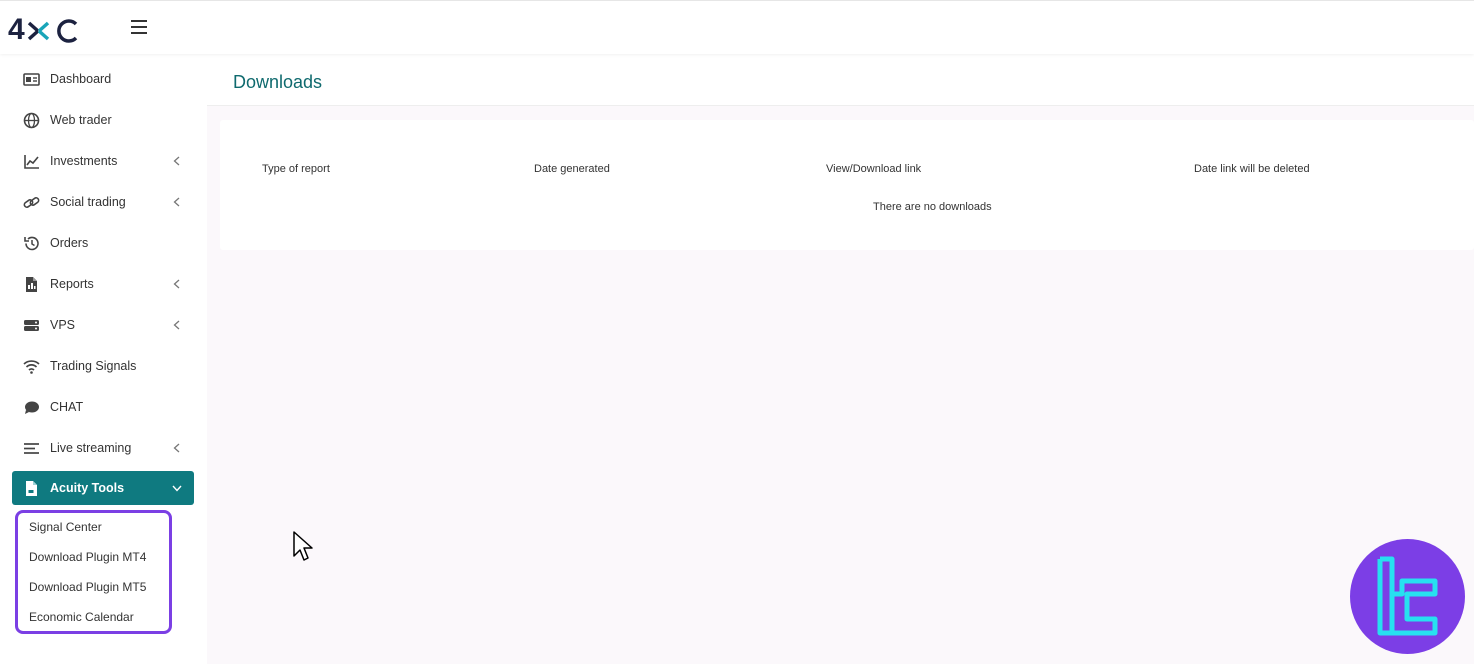  Describe the element at coordinates (737, 27) in the screenshot. I see `top-bar: 4` at that location.